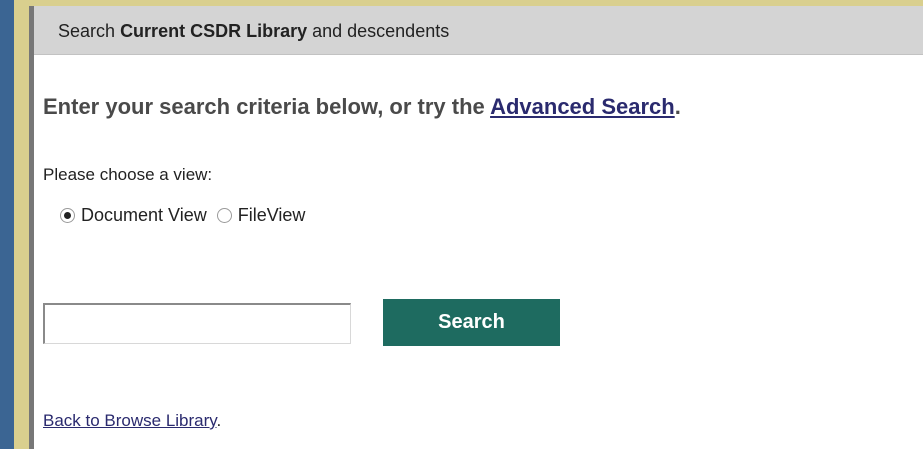 Image resolution: width=923 pixels, height=449 pixels. What do you see at coordinates (224, 215) in the screenshot?
I see `fileview-radio` at bounding box center [224, 215].